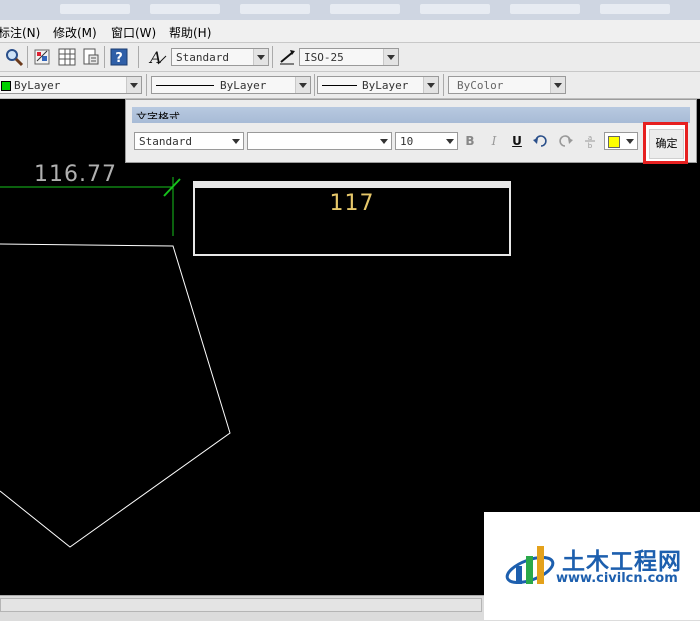  I want to click on text-height-select: 10, so click(426, 141).